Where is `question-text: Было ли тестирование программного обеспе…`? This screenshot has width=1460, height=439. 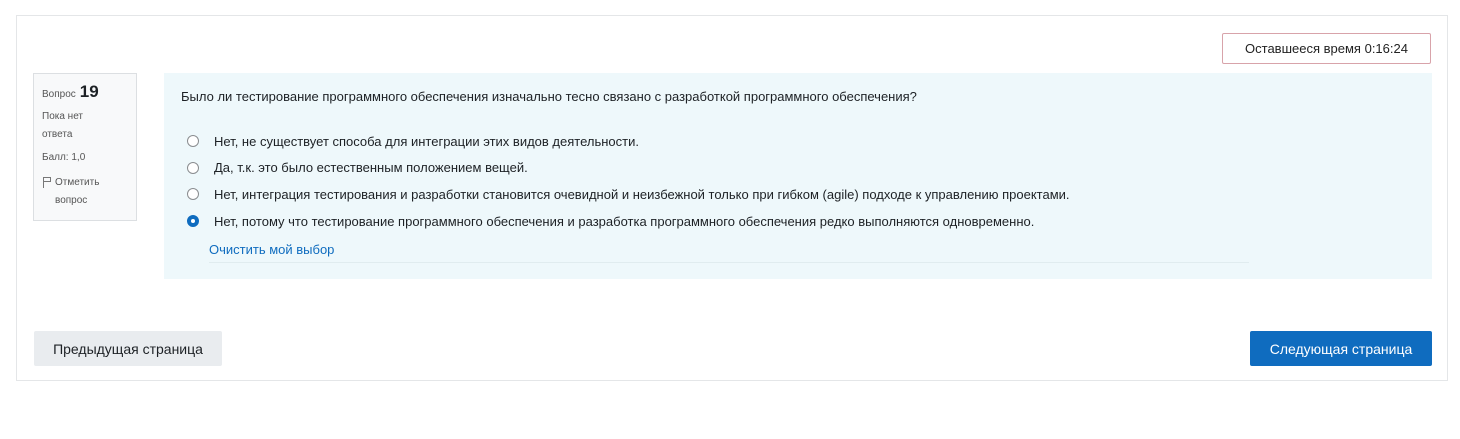 question-text: Было ли тестирование программного обеспе… is located at coordinates (549, 96).